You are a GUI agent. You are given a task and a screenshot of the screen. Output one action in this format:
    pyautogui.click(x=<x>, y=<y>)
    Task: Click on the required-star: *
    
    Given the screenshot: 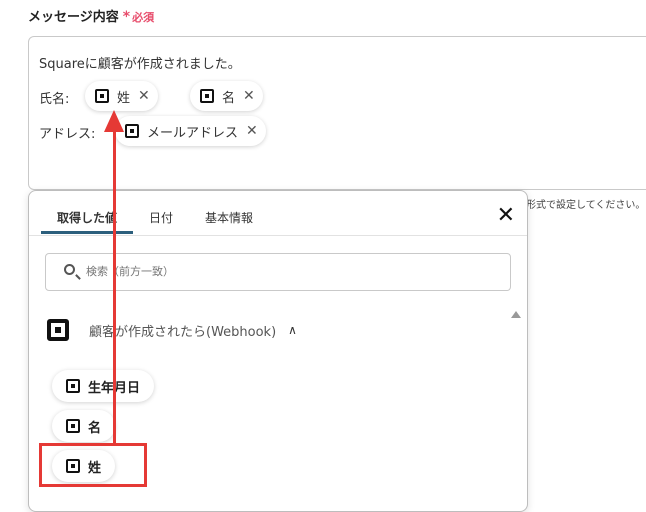 What is the action you would take?
    pyautogui.click(x=126, y=17)
    